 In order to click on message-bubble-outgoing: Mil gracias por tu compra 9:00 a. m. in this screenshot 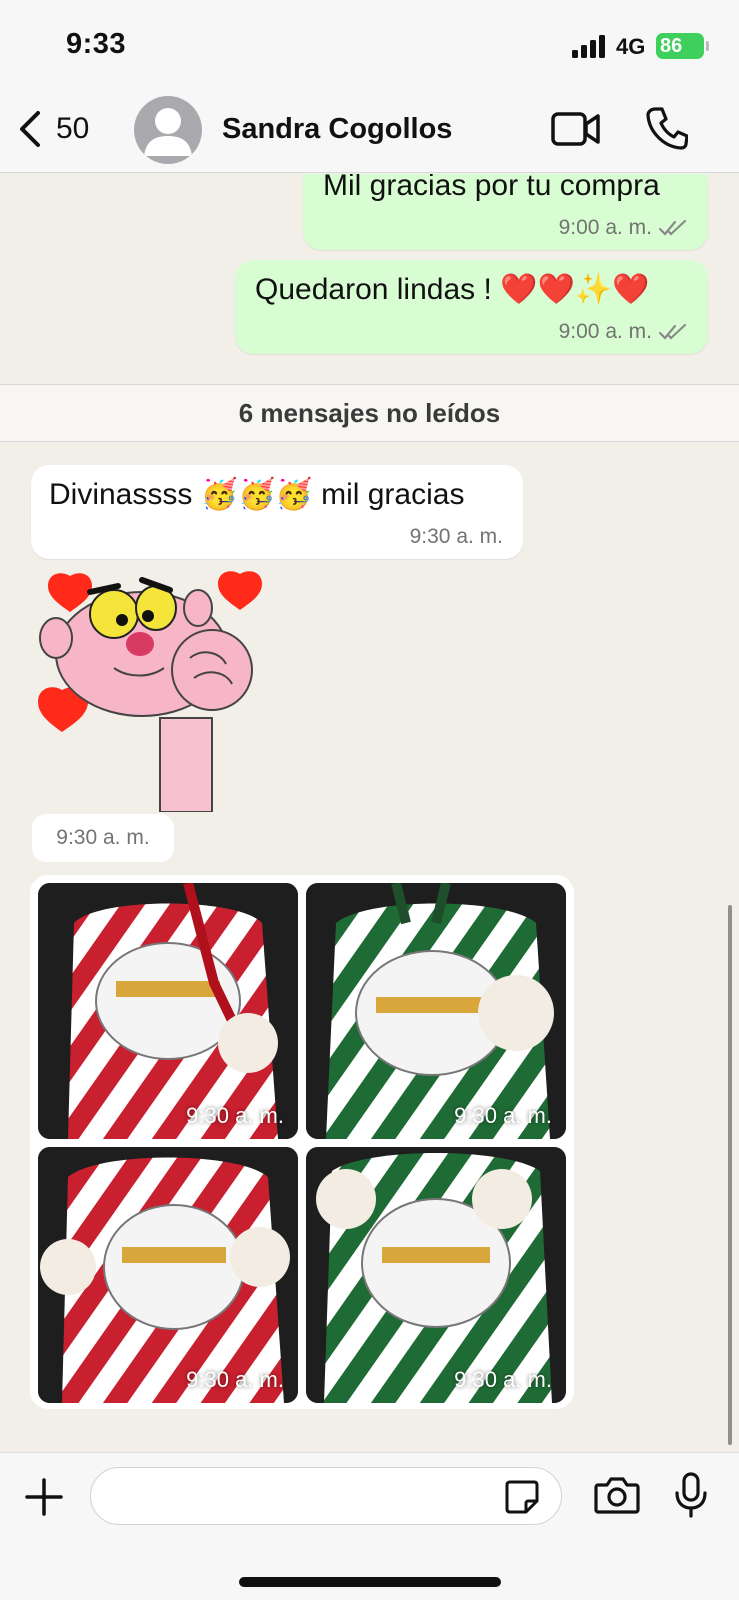, I will do `click(505, 212)`.